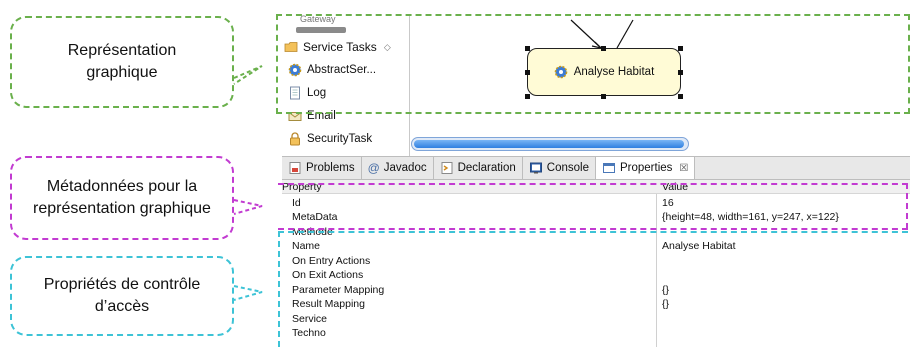 This screenshot has height=347, width=914. I want to click on callout-text-line: Propriétés de contrôle, so click(122, 284).